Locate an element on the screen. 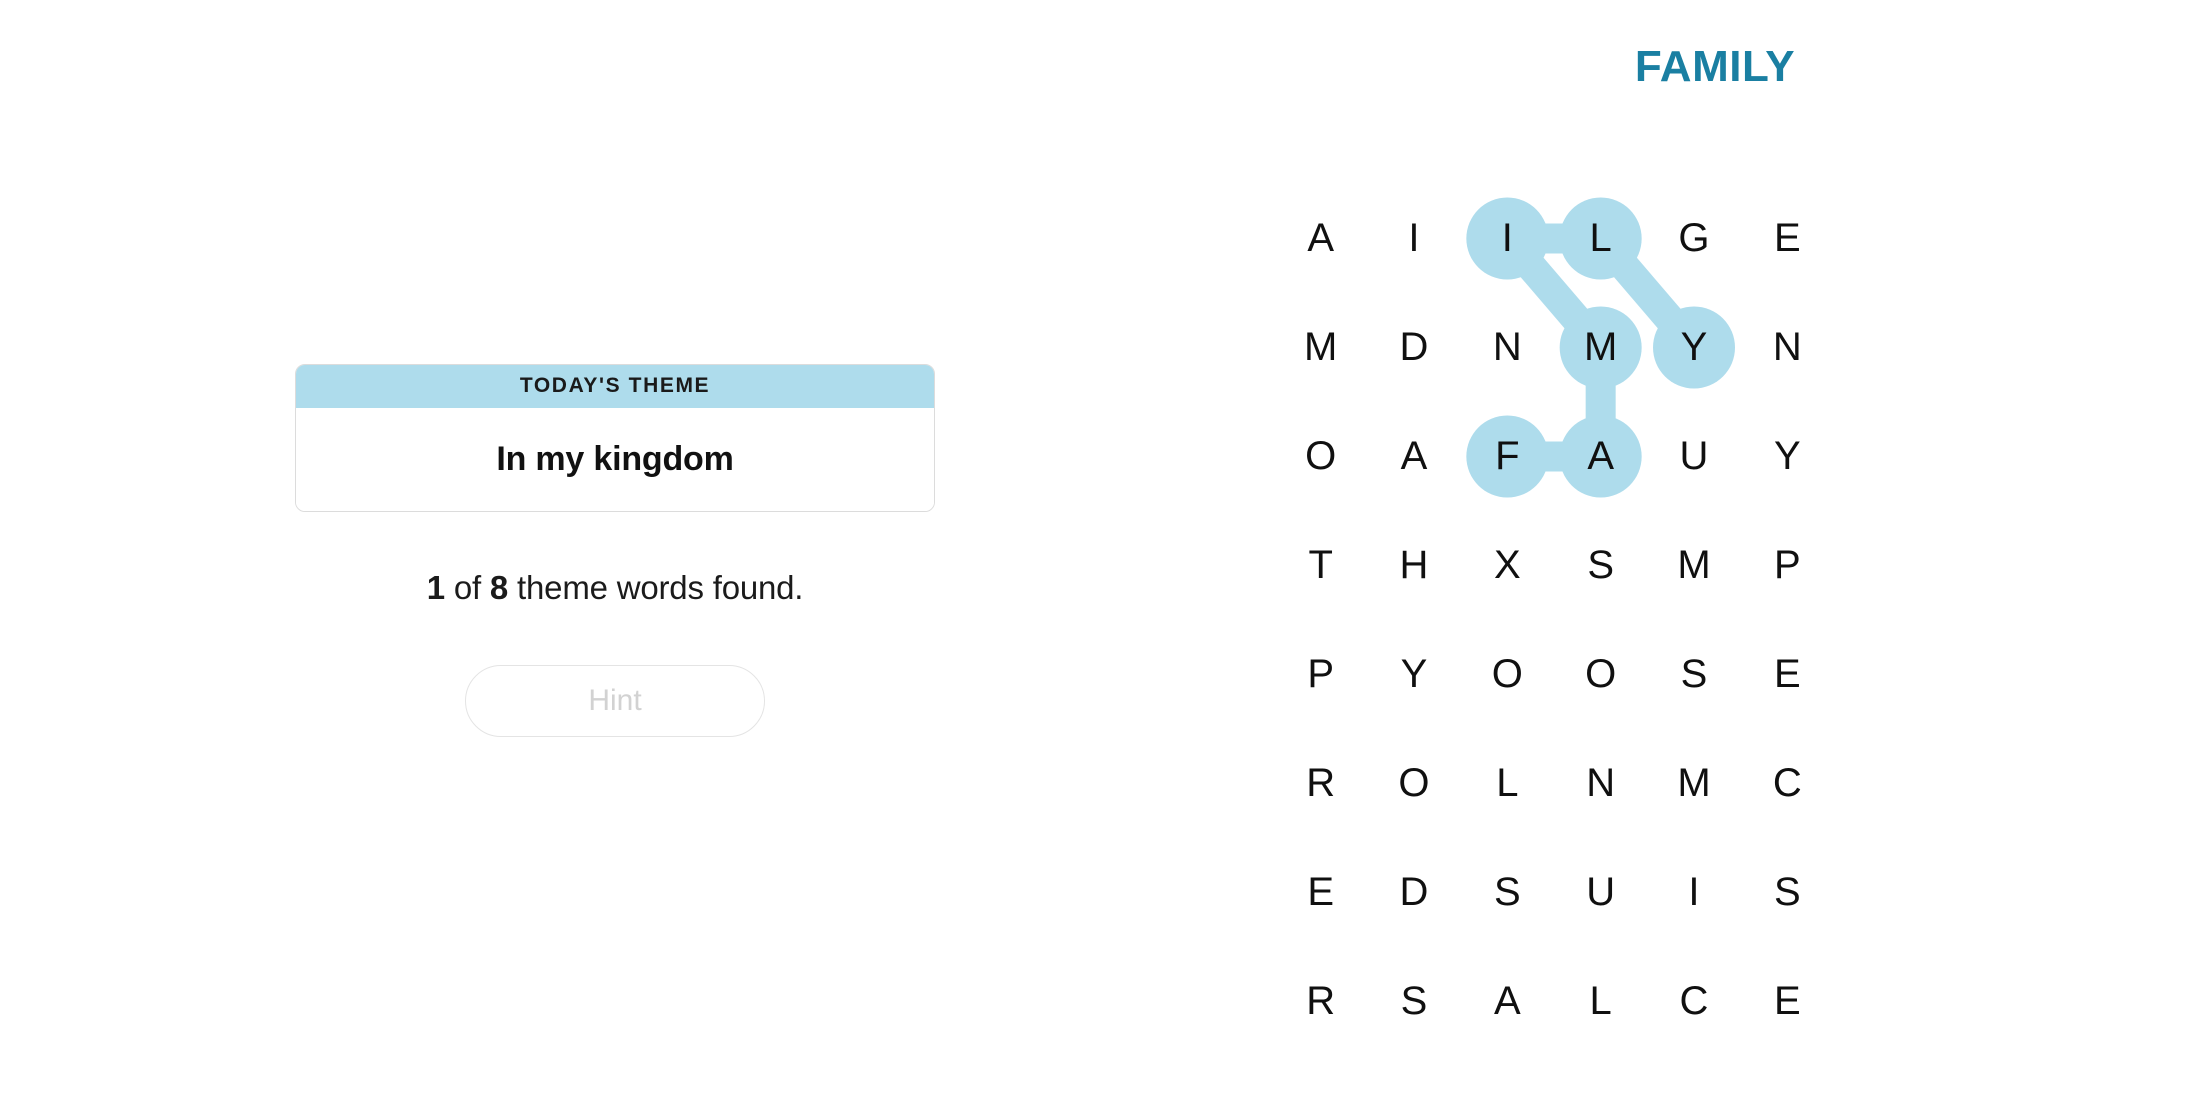 The width and height of the screenshot is (2200, 1100). hint-button-label: Hint is located at coordinates (615, 700).